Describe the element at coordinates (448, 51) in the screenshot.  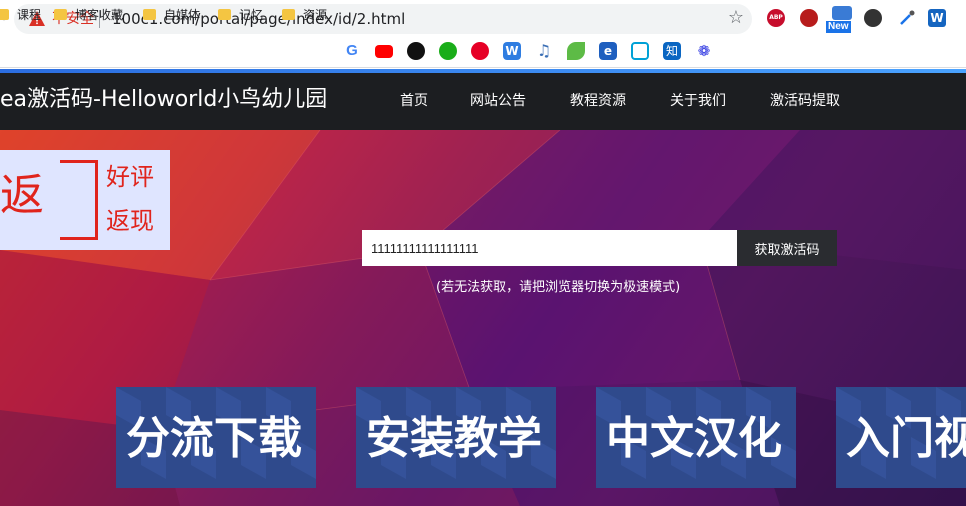
I see `wechat-icon` at that location.